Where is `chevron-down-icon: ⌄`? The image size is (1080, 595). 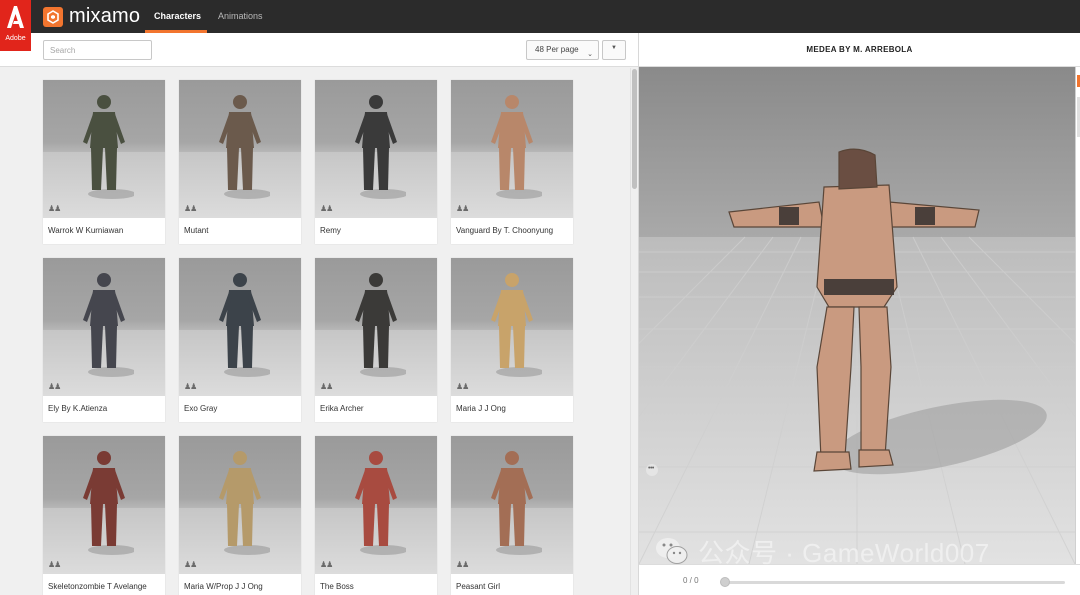 chevron-down-icon: ⌄ is located at coordinates (590, 54).